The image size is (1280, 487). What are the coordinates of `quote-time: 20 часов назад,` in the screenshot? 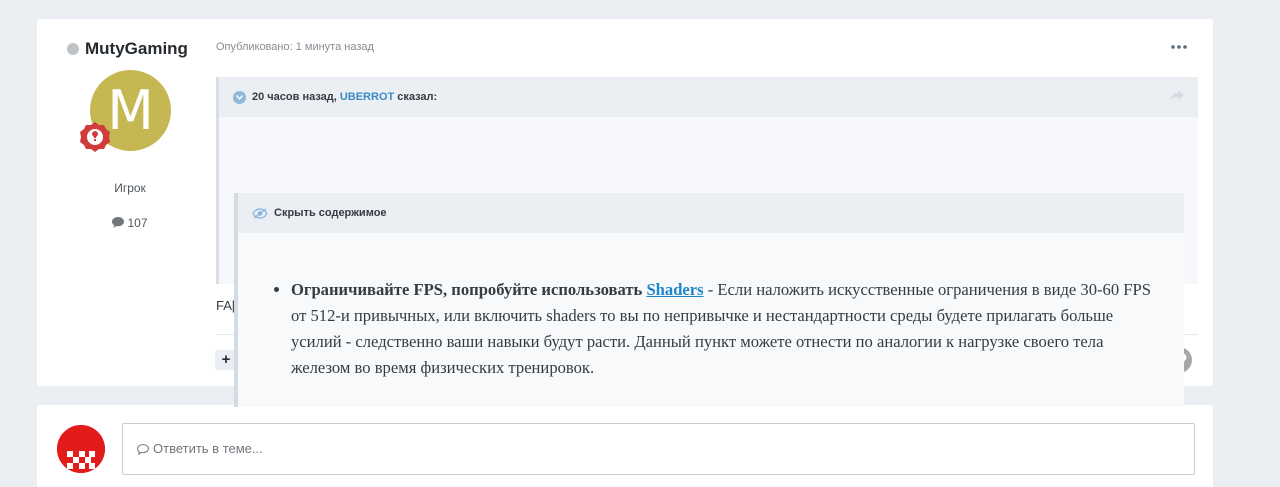 It's located at (294, 97).